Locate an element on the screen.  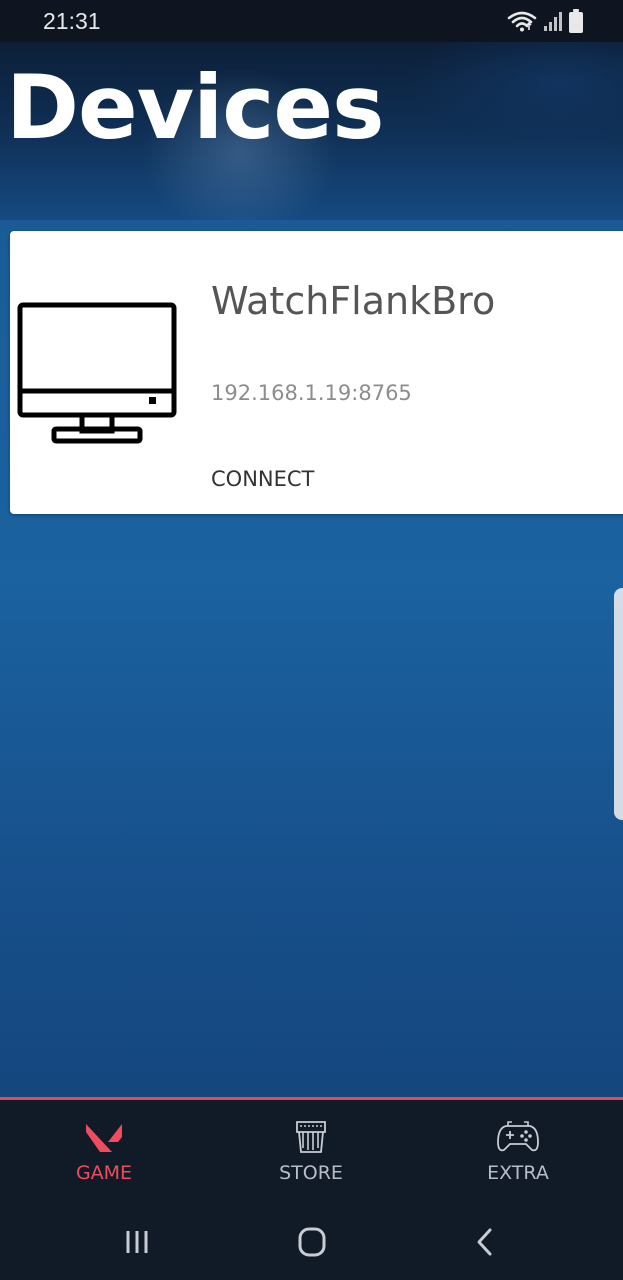
recent-apps-icon is located at coordinates (138, 1242).